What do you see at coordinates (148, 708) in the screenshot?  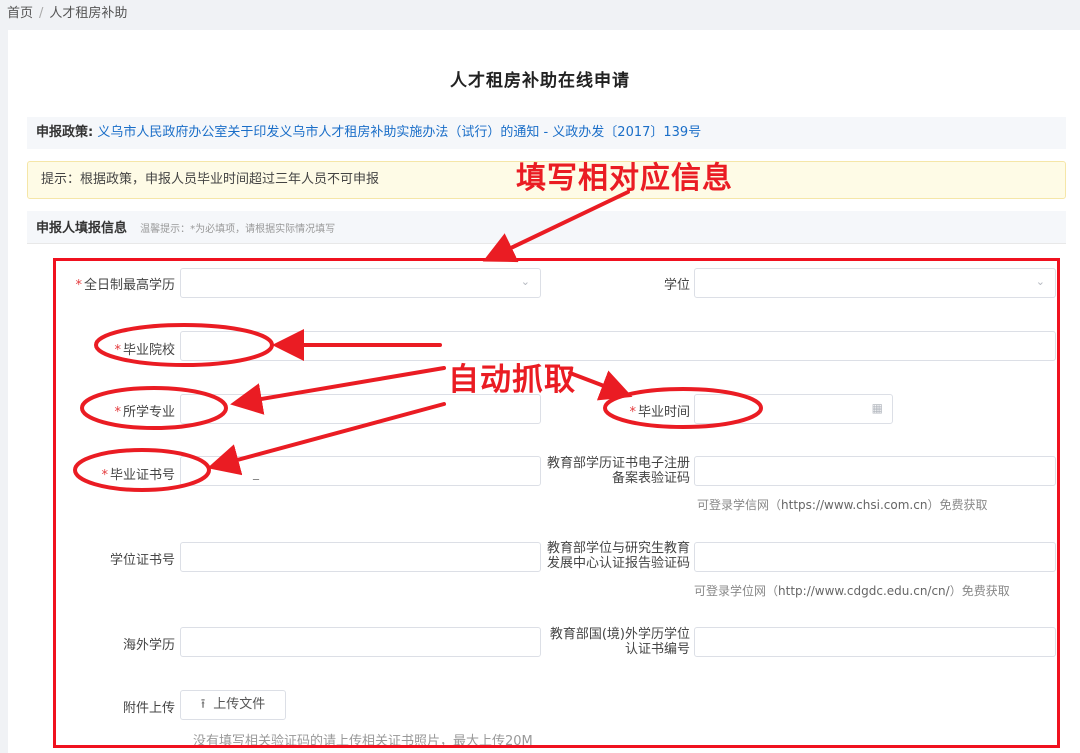 I see `attach-label: 附件上传` at bounding box center [148, 708].